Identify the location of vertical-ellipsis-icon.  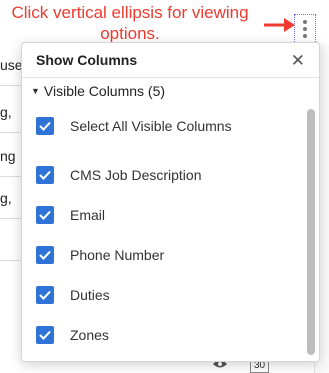
(305, 29).